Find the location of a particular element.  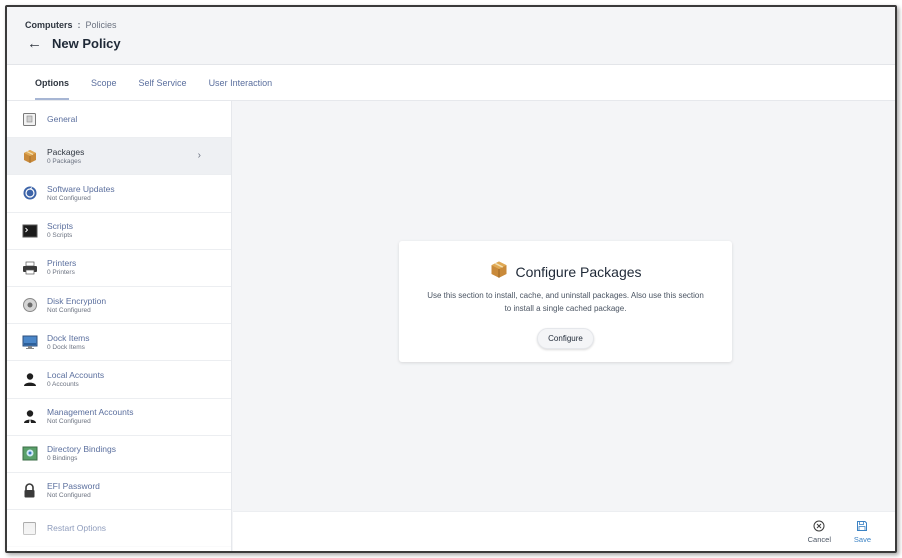

admin-user-icon is located at coordinates (29, 416).